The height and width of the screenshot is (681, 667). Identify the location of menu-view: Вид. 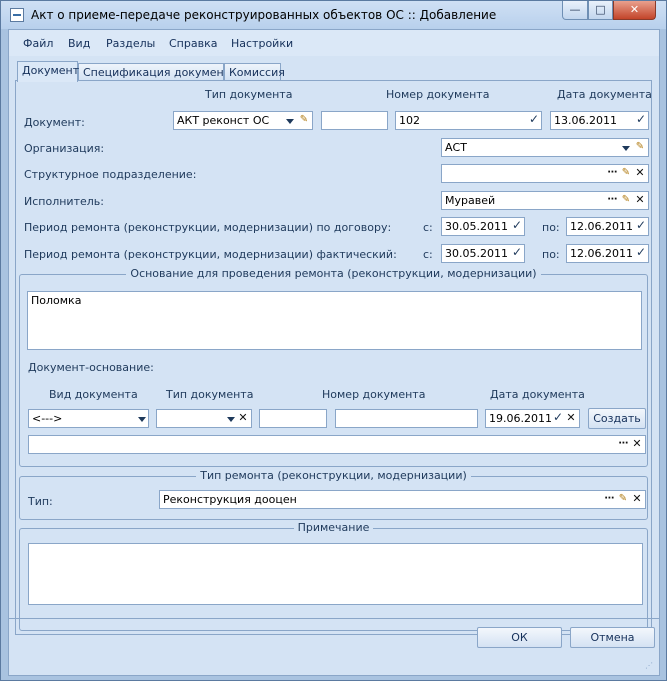
(79, 43).